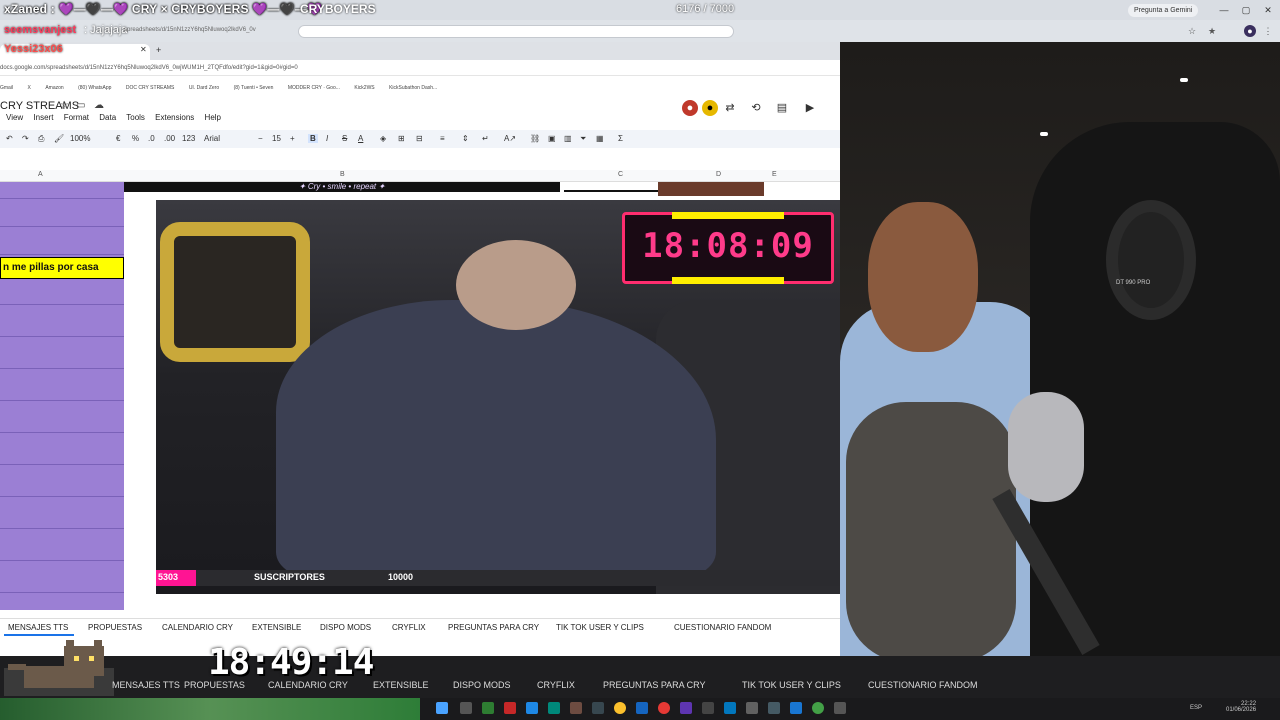 This screenshot has width=1280, height=720. I want to click on number-format-icon: 123, so click(188, 138).